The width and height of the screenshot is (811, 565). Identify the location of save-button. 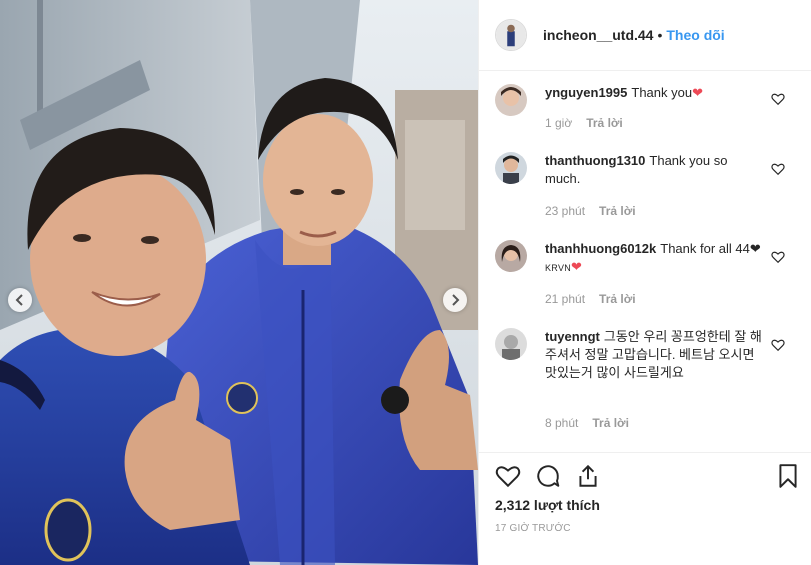
(788, 476).